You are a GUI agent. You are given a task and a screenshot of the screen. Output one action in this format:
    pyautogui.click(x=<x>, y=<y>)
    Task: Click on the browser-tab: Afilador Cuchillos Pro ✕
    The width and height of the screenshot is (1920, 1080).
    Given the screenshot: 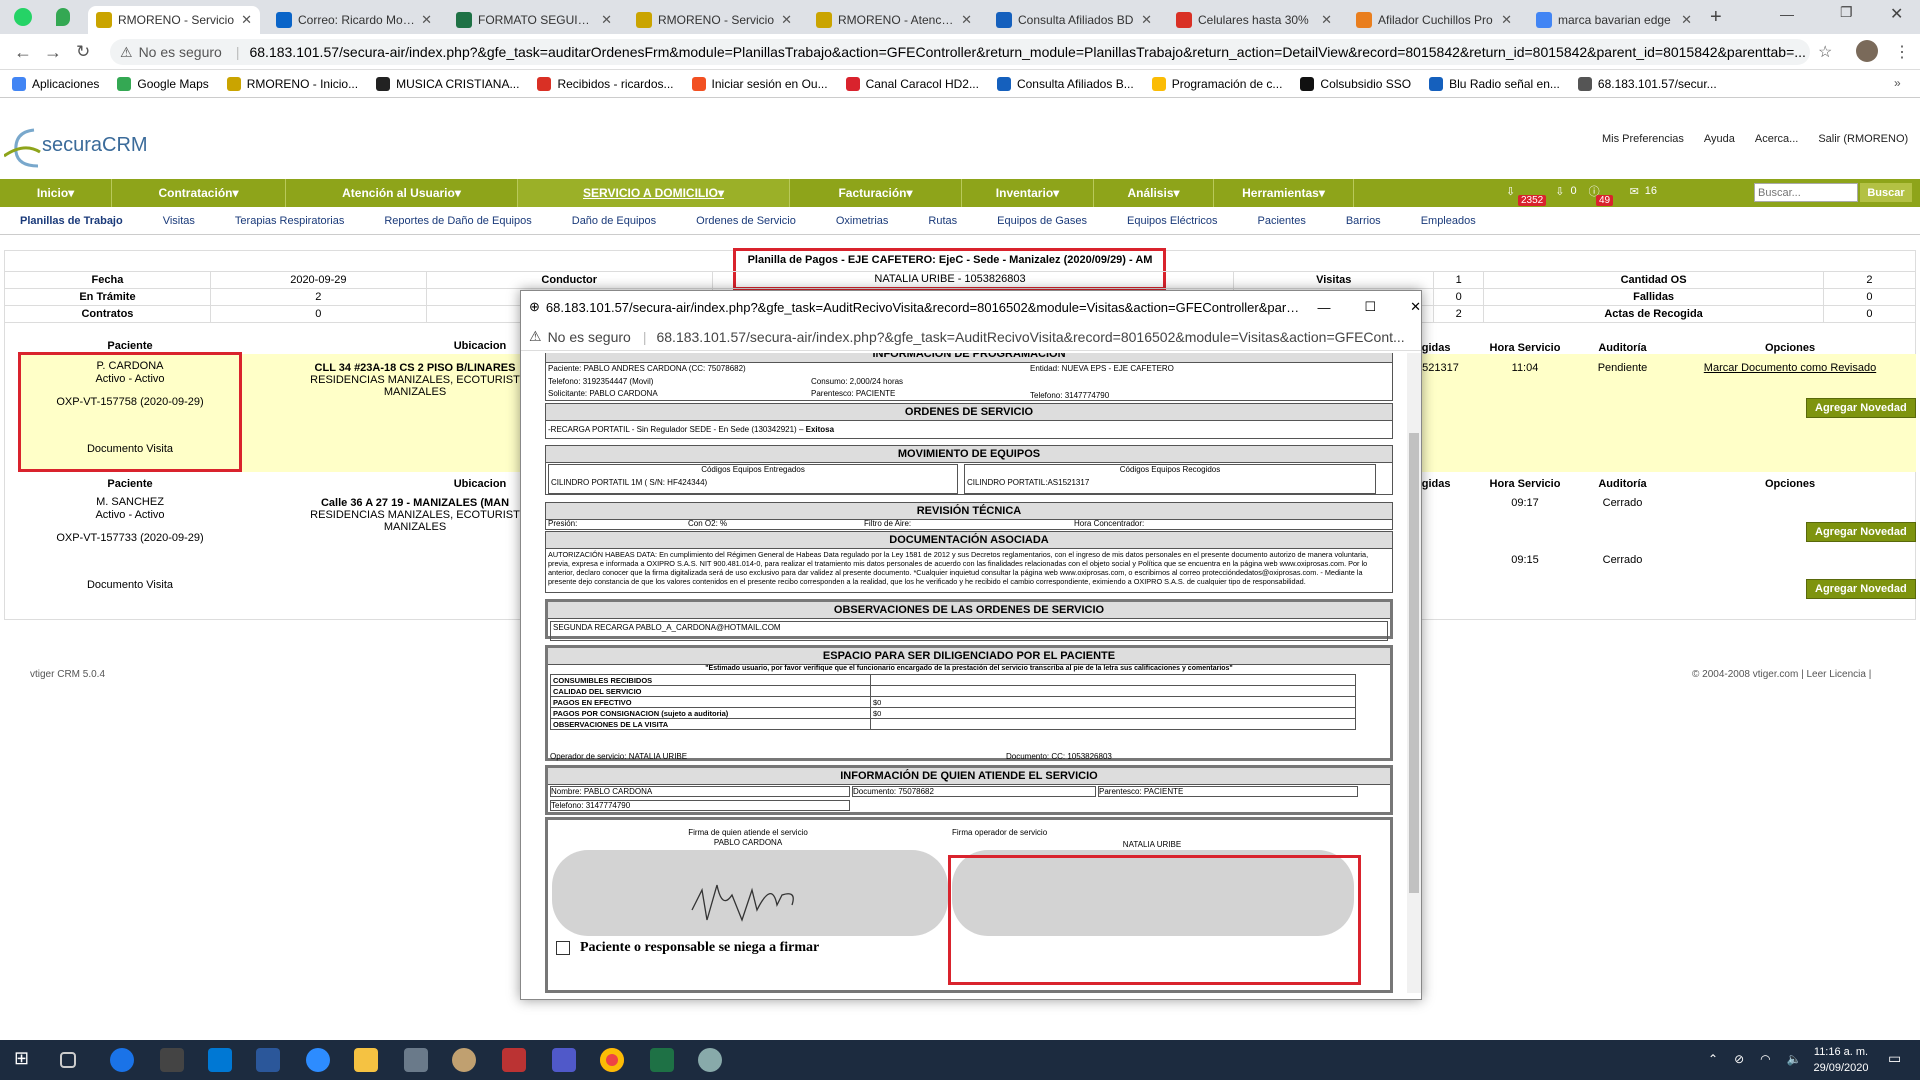 What is the action you would take?
    pyautogui.click(x=1434, y=20)
    